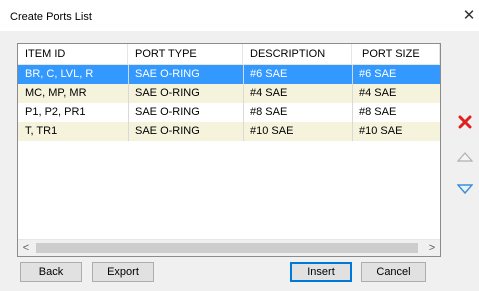 This screenshot has width=479, height=291. What do you see at coordinates (381, 131) in the screenshot?
I see `cell-port-size: #10 SAE` at bounding box center [381, 131].